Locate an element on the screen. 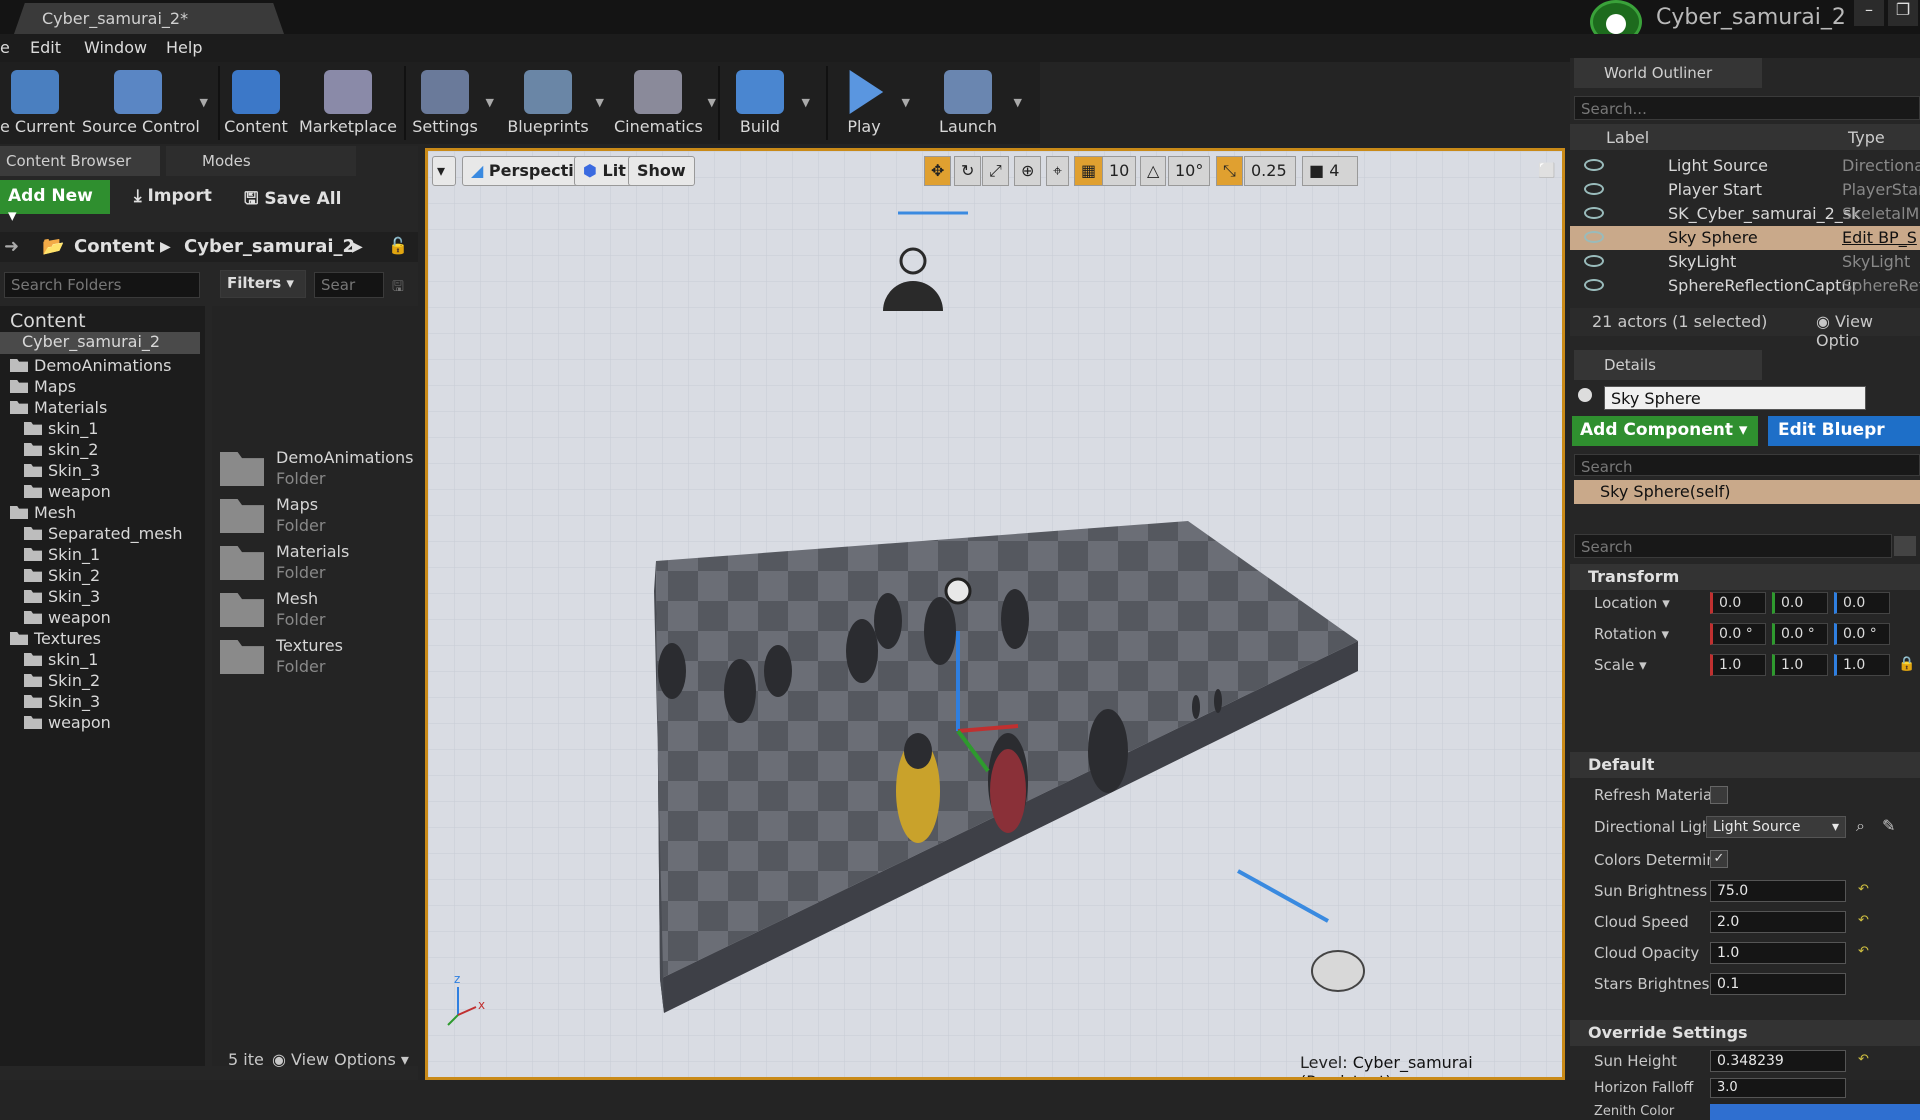 The width and height of the screenshot is (1920, 1120). scale-mode-icon: ⤢ is located at coordinates (995, 171).